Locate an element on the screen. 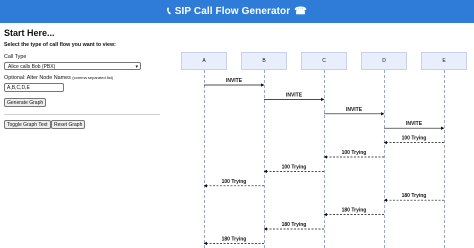 Image resolution: width=474 pixels, height=248 pixels. generate-graph-button: Generate Graph is located at coordinates (25, 102).